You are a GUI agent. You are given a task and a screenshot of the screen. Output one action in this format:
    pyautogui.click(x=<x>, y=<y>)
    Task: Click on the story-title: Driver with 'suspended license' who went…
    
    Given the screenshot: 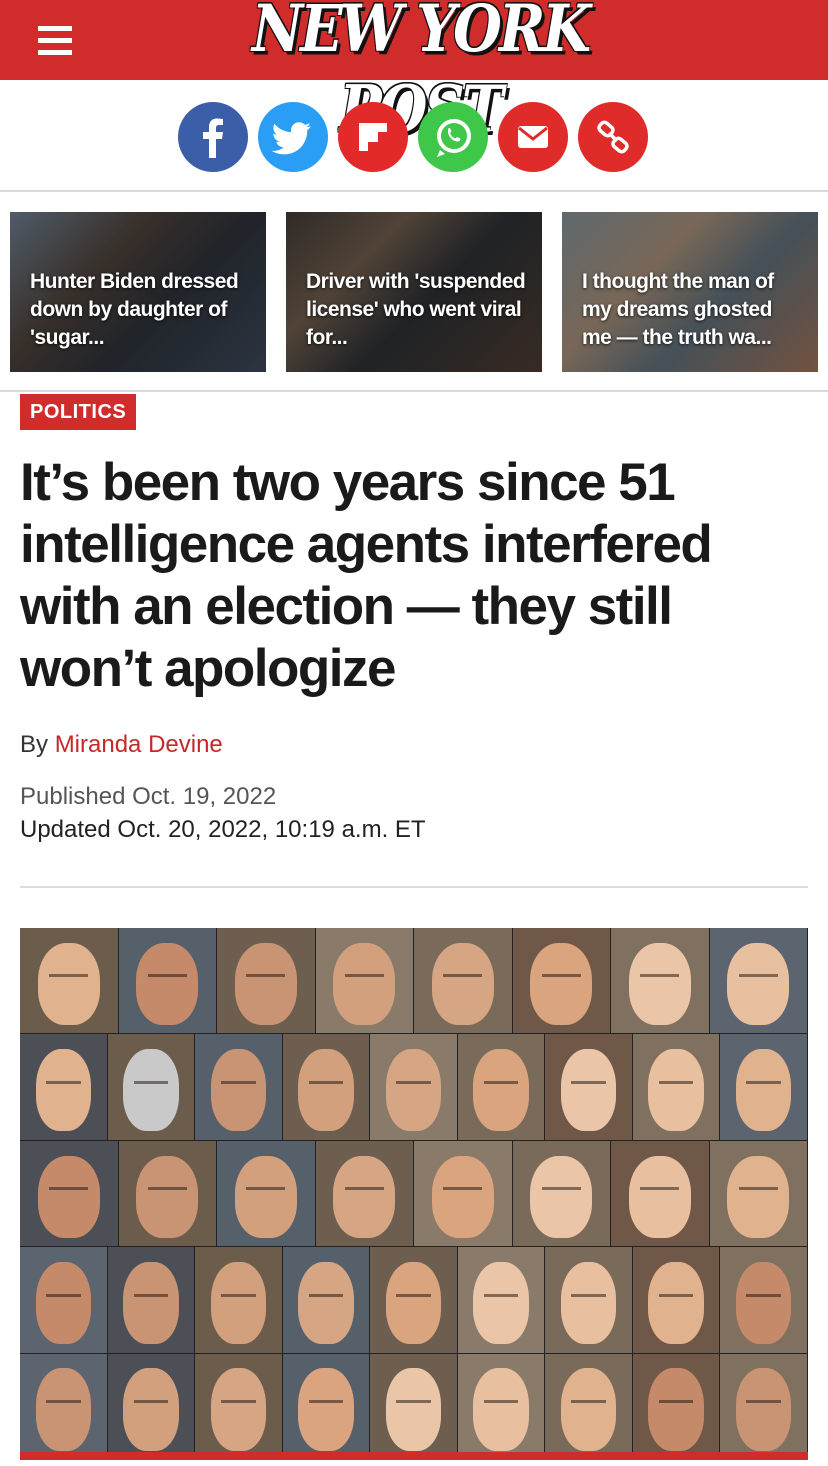 What is the action you would take?
    pyautogui.click(x=416, y=309)
    